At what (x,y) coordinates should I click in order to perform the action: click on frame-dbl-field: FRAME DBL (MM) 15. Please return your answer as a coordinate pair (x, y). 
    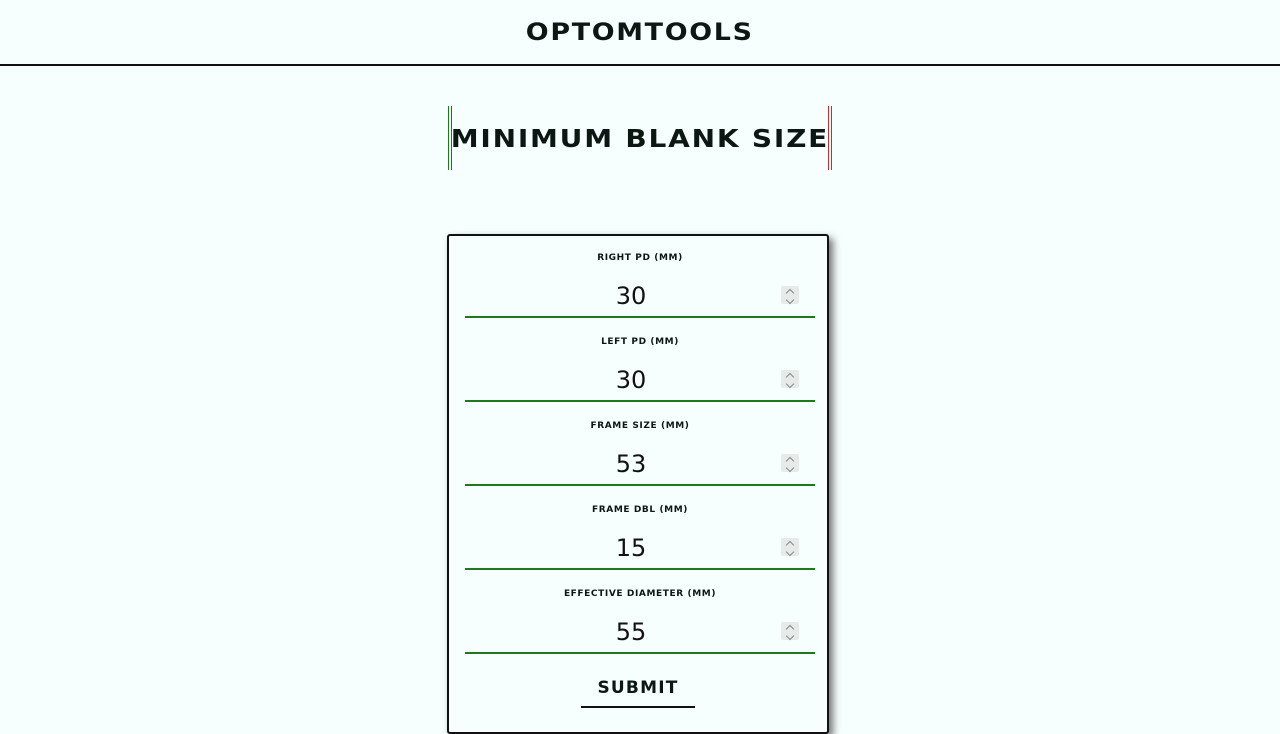
    Looking at the image, I should click on (640, 530).